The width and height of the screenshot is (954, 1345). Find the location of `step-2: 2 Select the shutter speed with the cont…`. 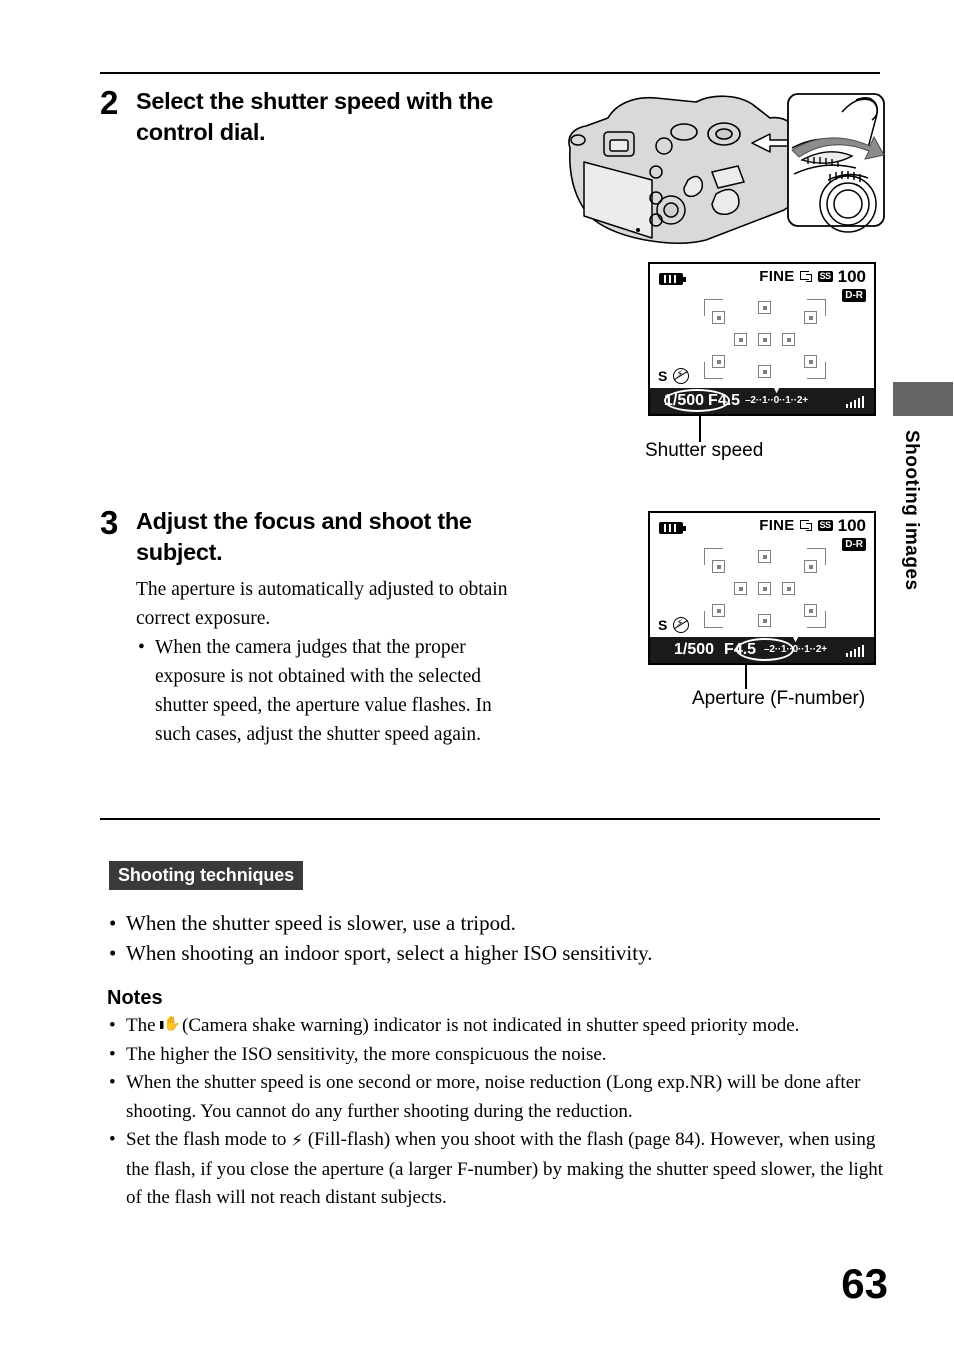

step-2: 2 Select the shutter speed with the cont… is located at coordinates (315, 117).